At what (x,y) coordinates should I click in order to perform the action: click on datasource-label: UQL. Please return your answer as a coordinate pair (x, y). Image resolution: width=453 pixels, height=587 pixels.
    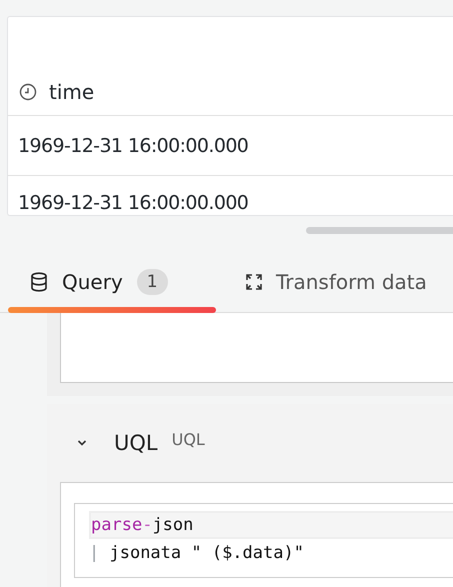
    Looking at the image, I should click on (188, 439).